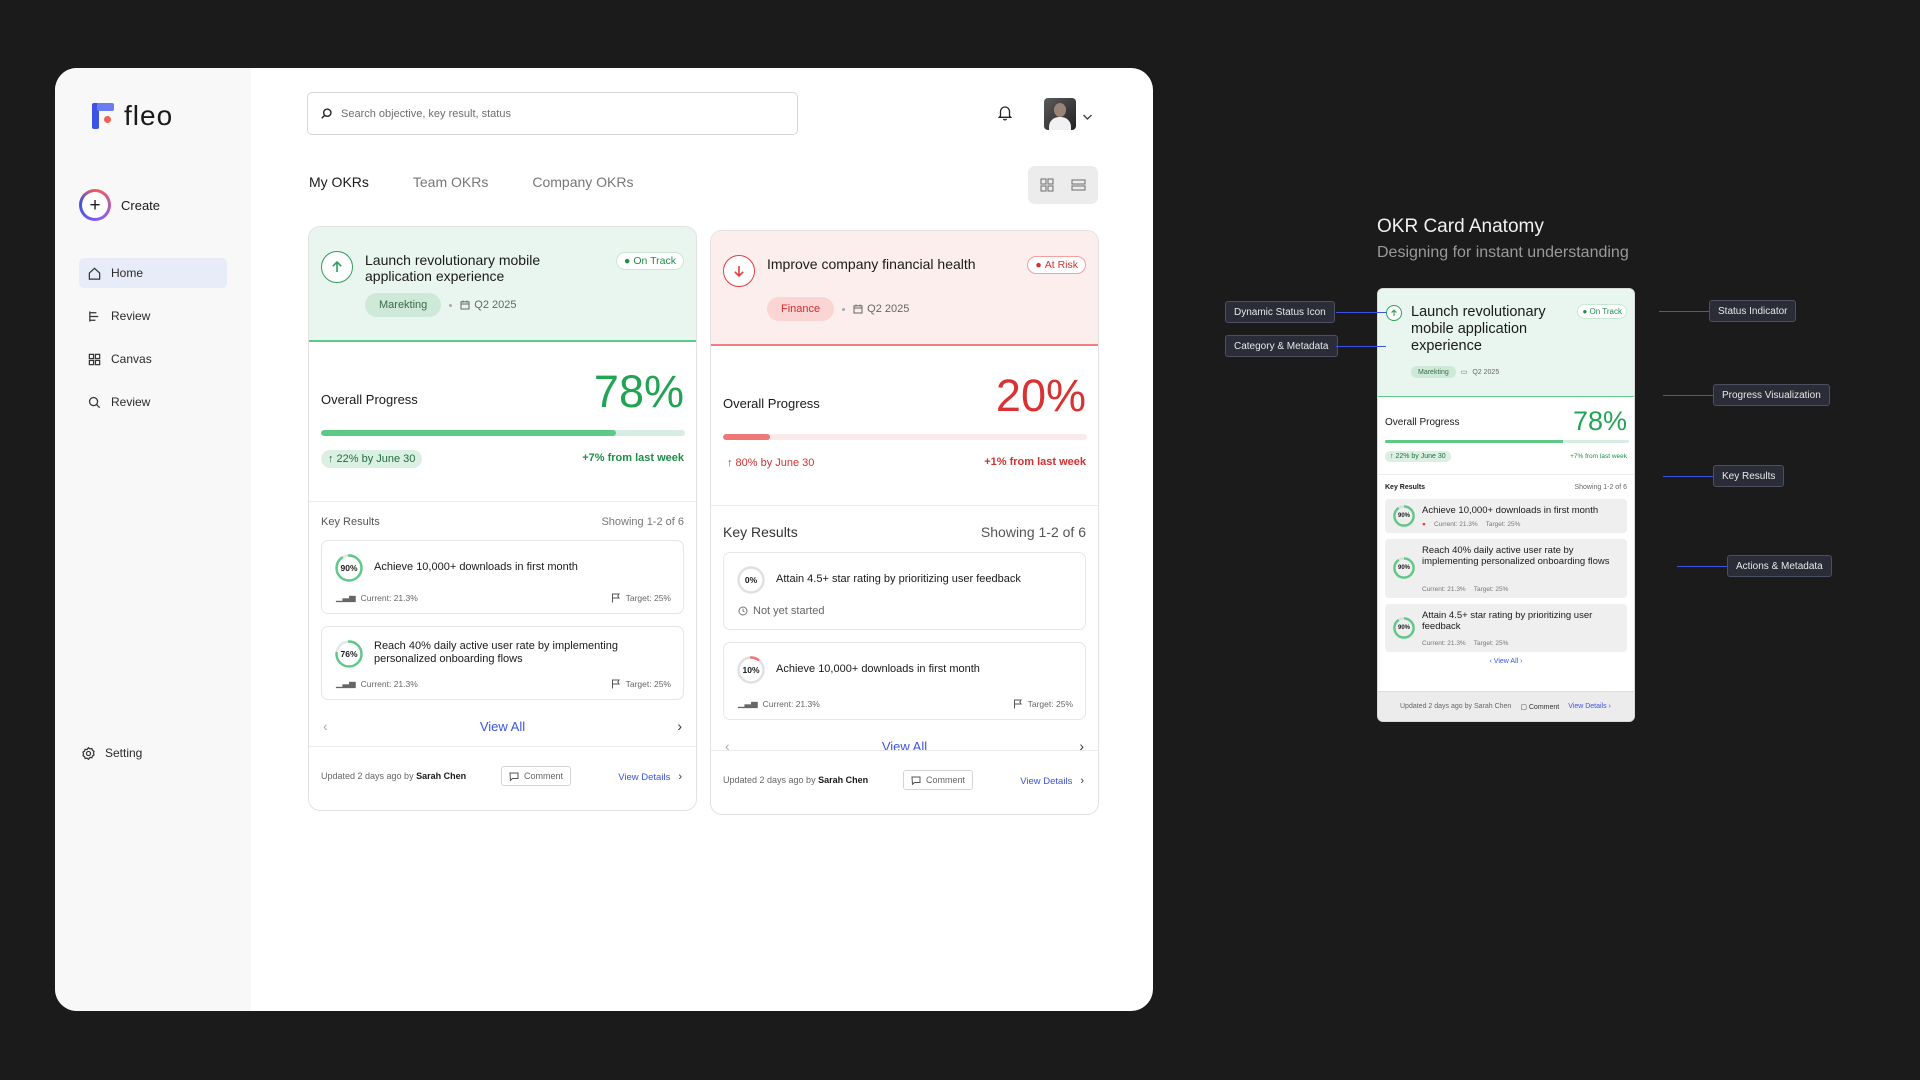  What do you see at coordinates (561, 113) in the screenshot?
I see `search-input` at bounding box center [561, 113].